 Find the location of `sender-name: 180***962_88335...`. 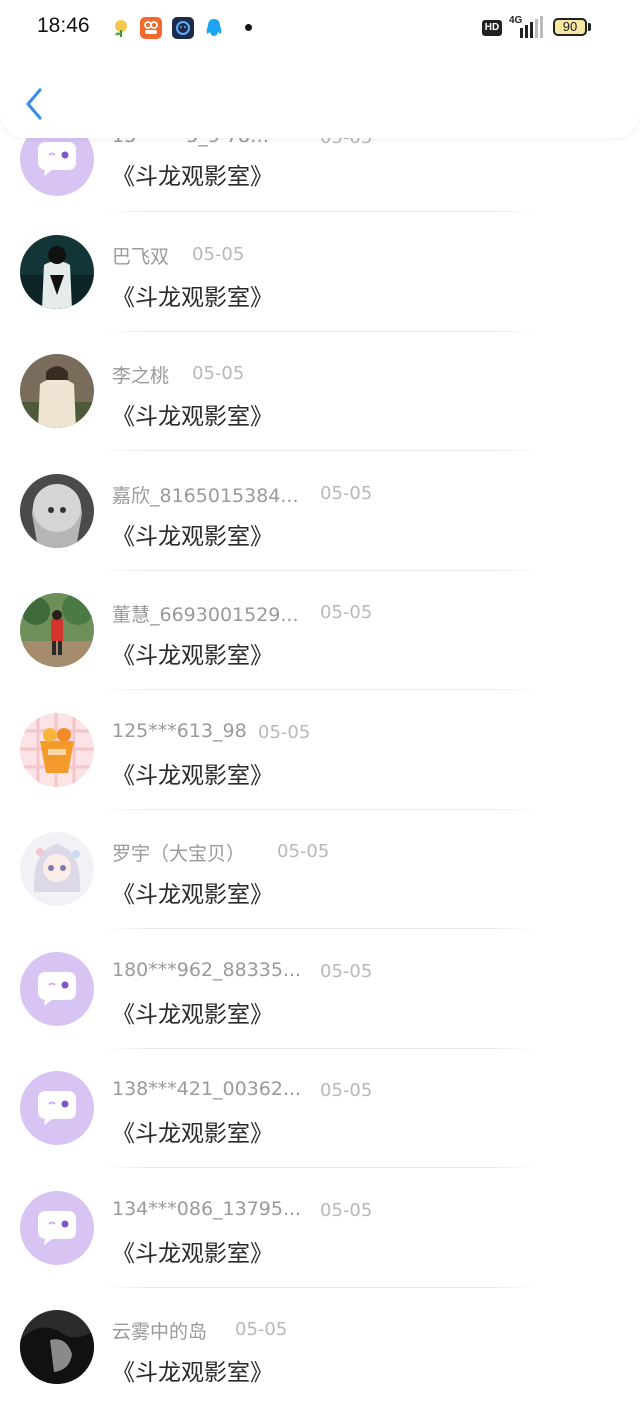

sender-name: 180***962_88335... is located at coordinates (207, 970).